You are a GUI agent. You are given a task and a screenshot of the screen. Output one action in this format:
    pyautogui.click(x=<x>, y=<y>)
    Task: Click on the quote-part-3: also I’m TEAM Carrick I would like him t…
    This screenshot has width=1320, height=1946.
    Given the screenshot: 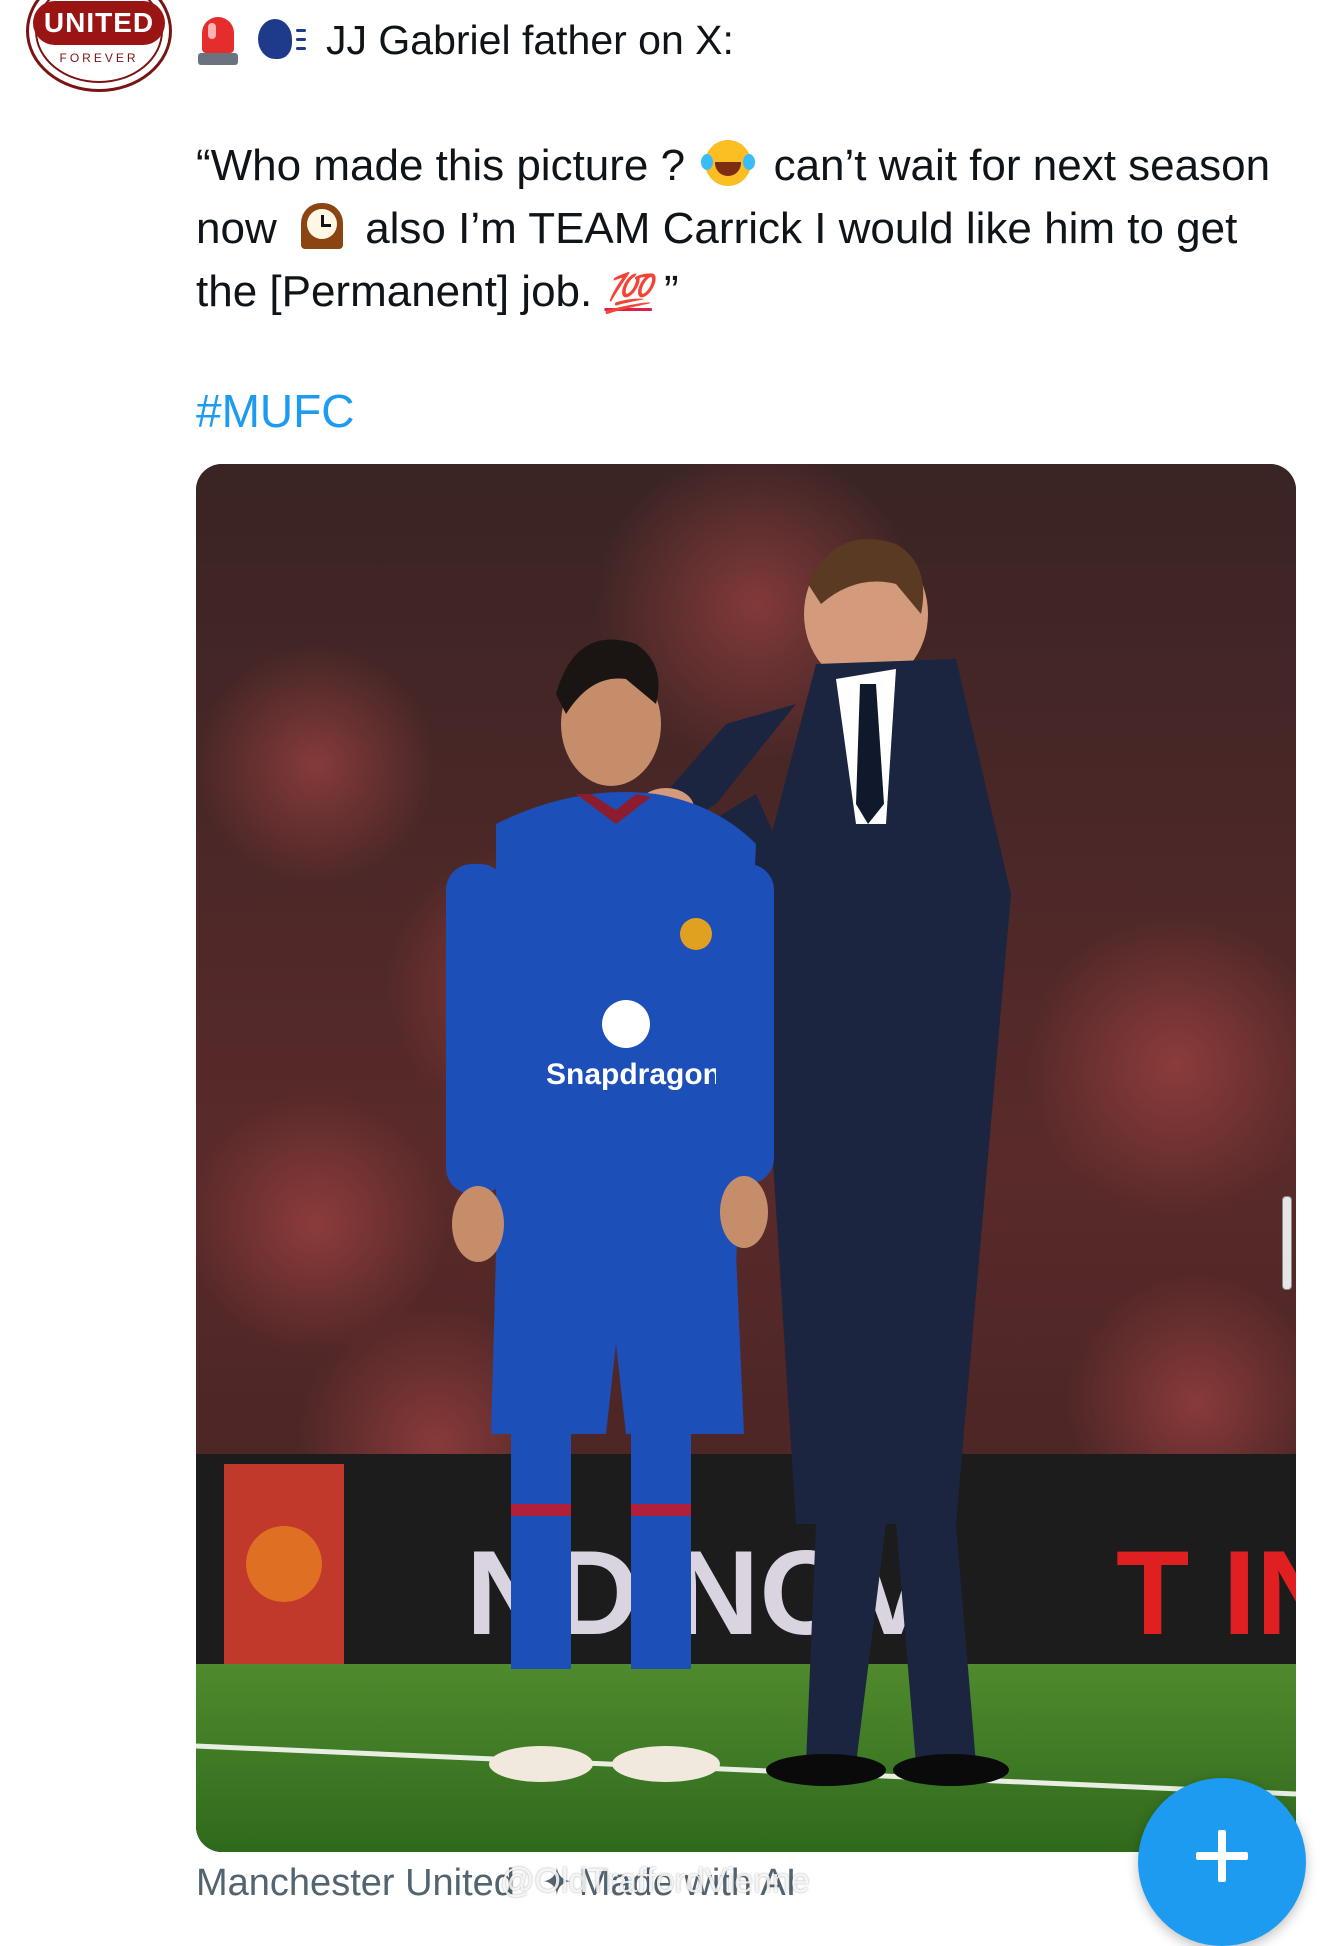 What is the action you would take?
    pyautogui.click(x=717, y=260)
    